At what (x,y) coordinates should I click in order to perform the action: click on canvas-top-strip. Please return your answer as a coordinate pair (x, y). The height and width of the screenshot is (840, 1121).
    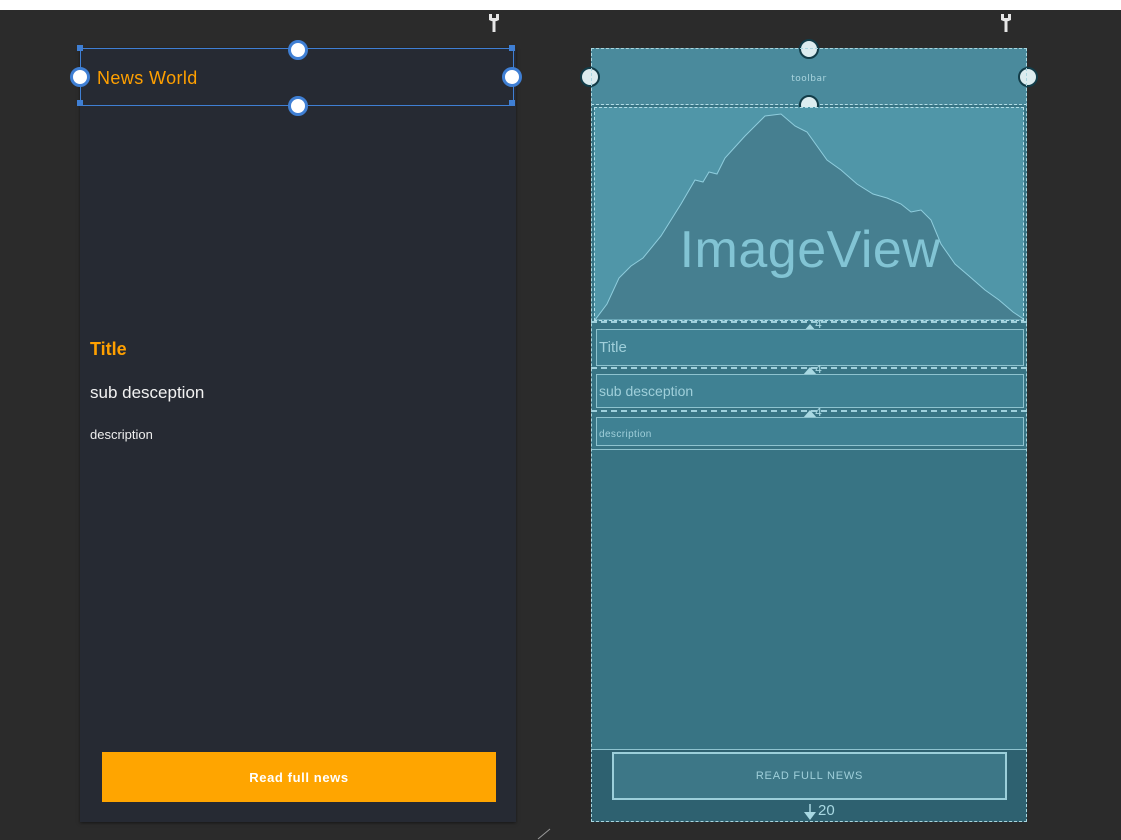
    Looking at the image, I should click on (560, 5).